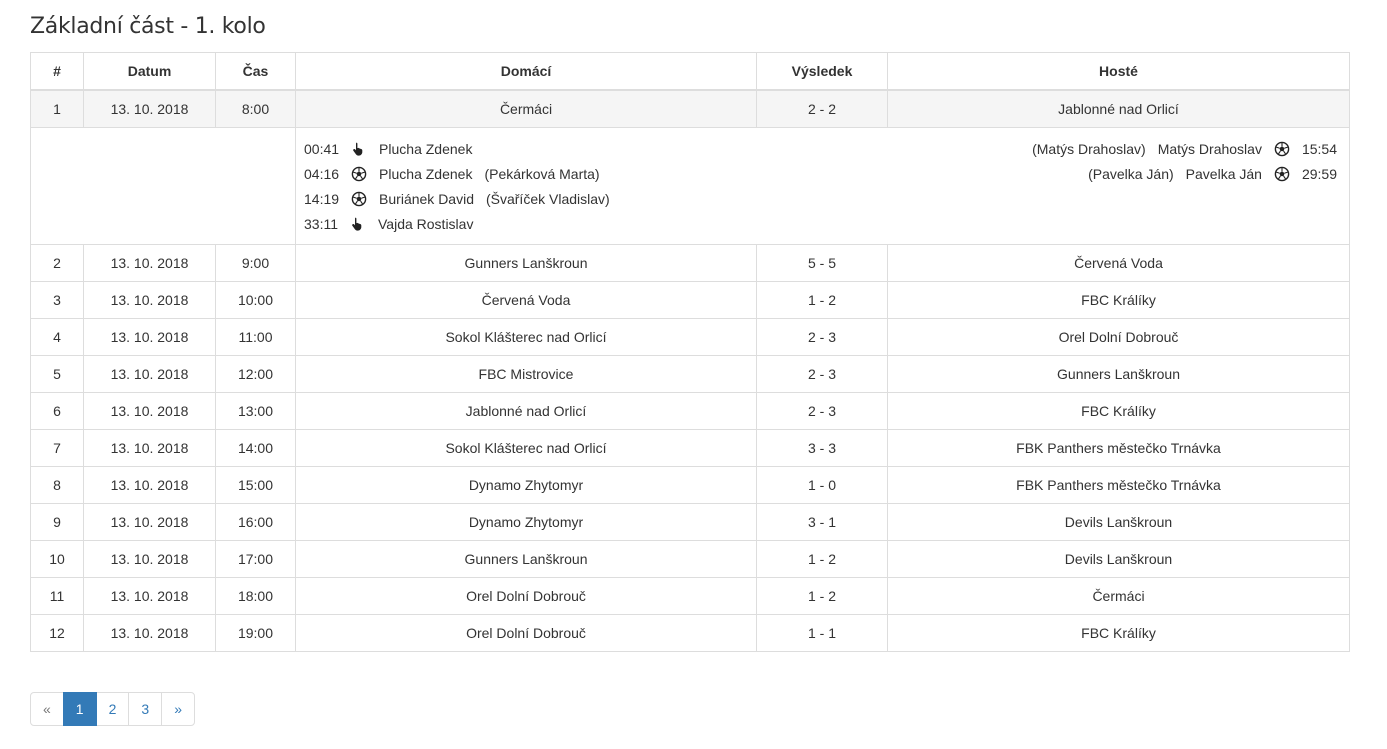 This screenshot has width=1387, height=749. I want to click on event-assist: (Matýs Drahoslav), so click(1089, 148).